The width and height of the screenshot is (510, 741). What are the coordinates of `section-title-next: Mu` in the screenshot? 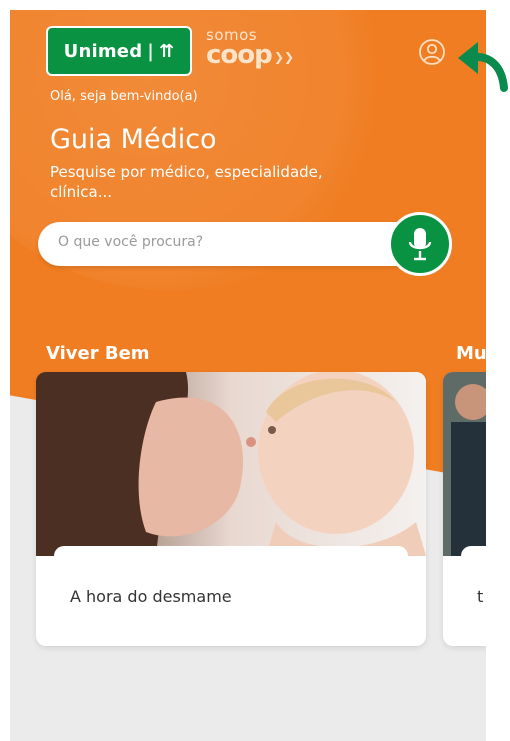 It's located at (471, 353).